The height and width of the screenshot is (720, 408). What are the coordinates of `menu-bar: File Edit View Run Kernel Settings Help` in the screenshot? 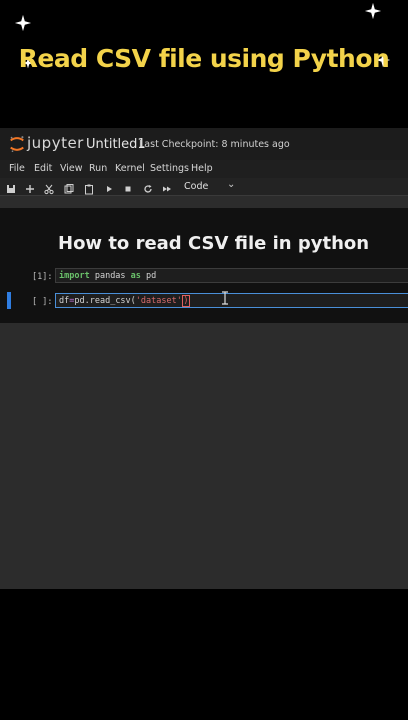 It's located at (204, 169).